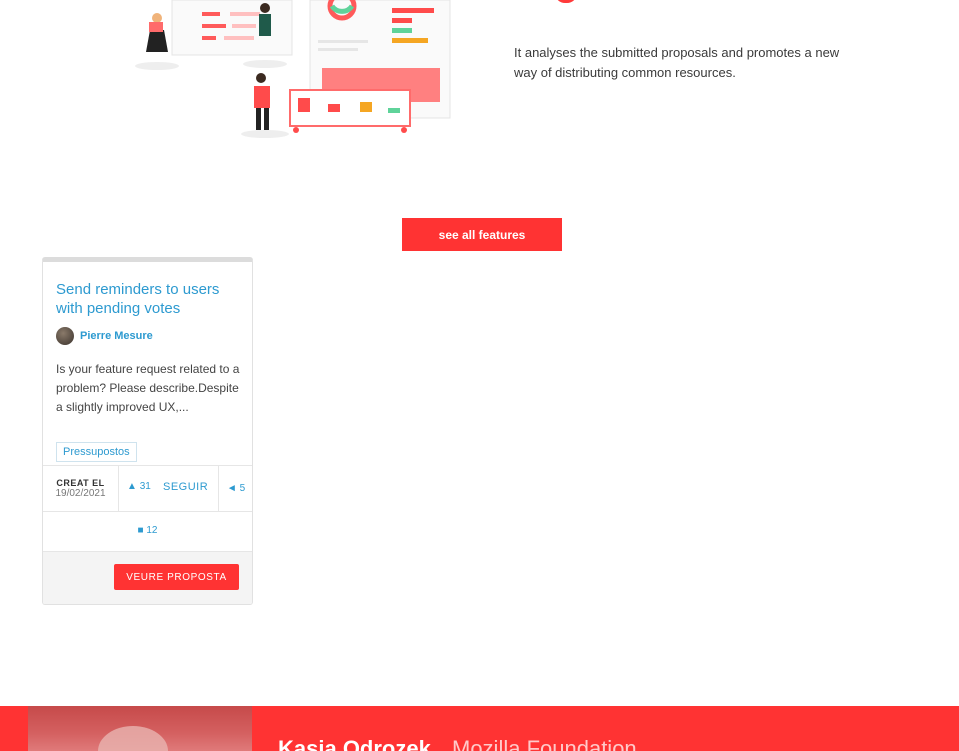 This screenshot has width=959, height=751. What do you see at coordinates (482, 234) in the screenshot?
I see `see-all-features-button: see all features` at bounding box center [482, 234].